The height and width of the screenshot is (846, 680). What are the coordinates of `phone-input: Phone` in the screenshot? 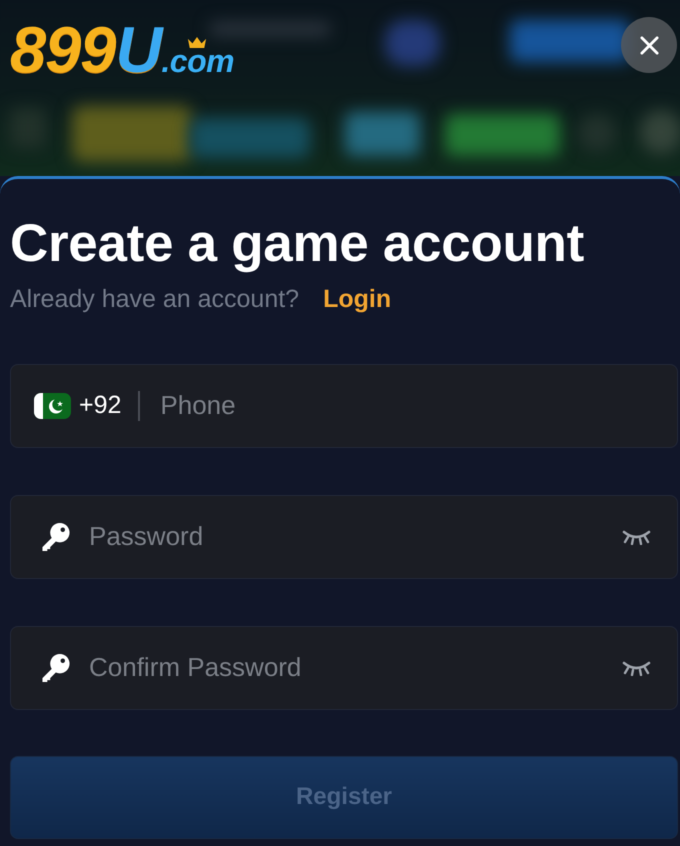 It's located at (417, 405).